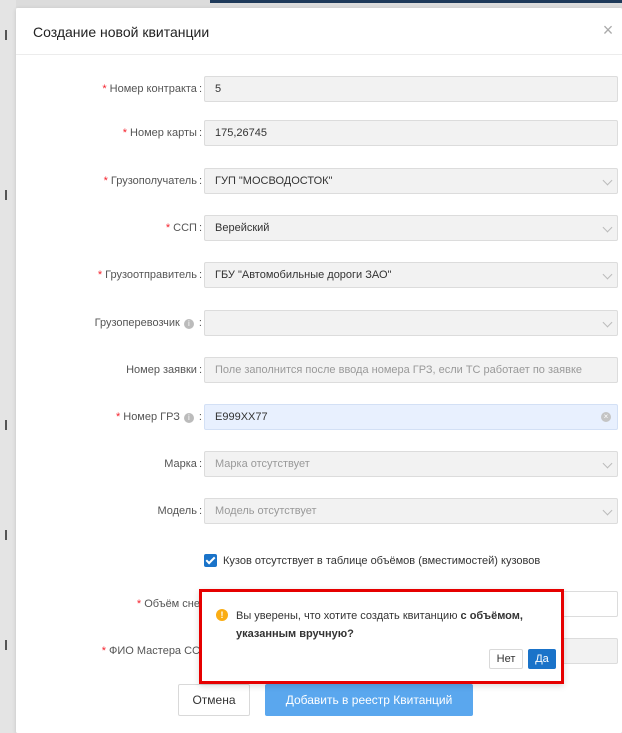 This screenshot has height=733, width=622. I want to click on shipper-label: * Грузоотправитель:, so click(149, 275).